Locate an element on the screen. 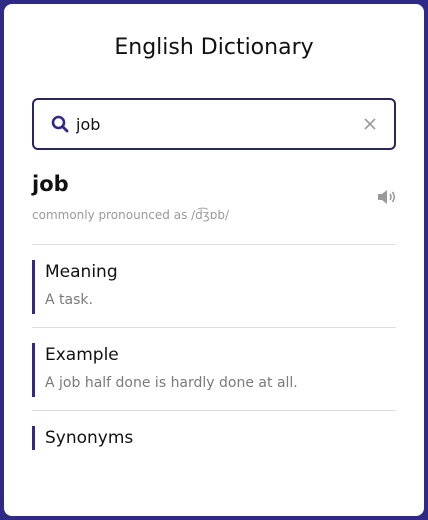 This screenshot has height=520, width=428. speaker-icon is located at coordinates (387, 197).